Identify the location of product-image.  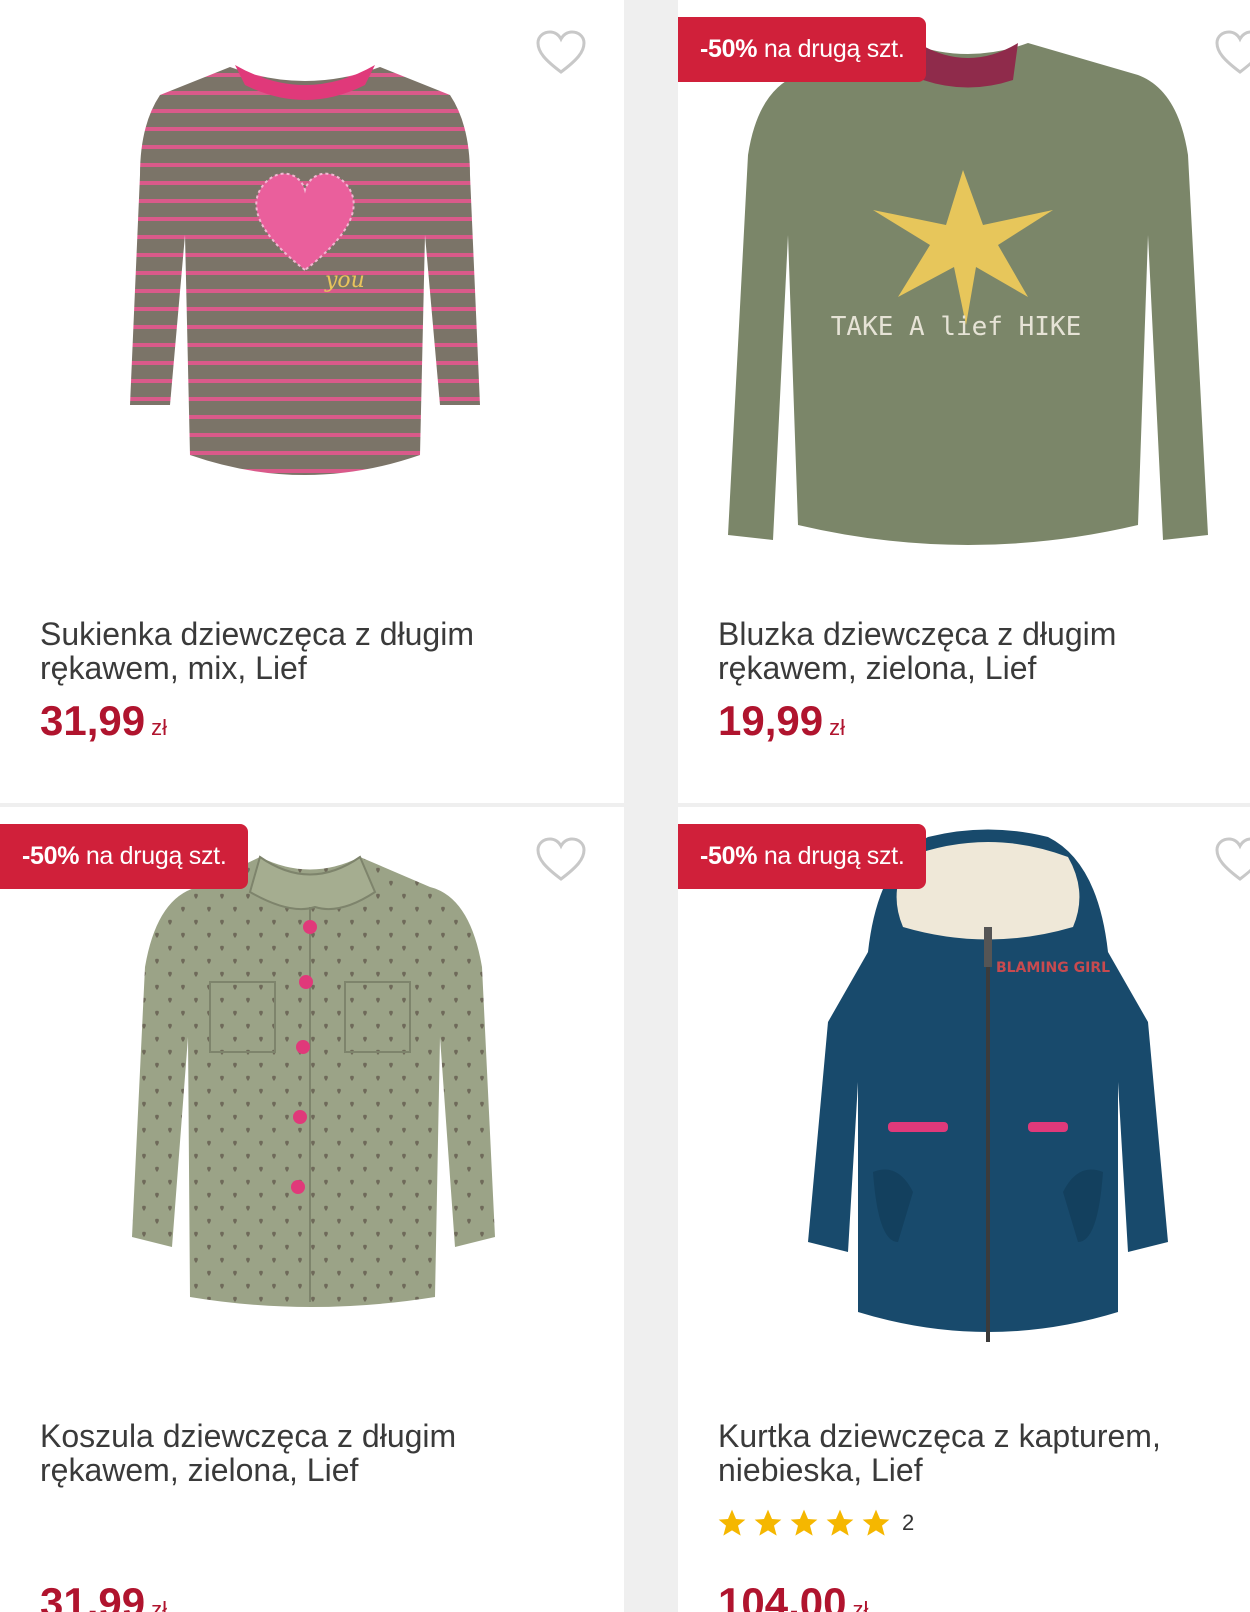
(315, 1087).